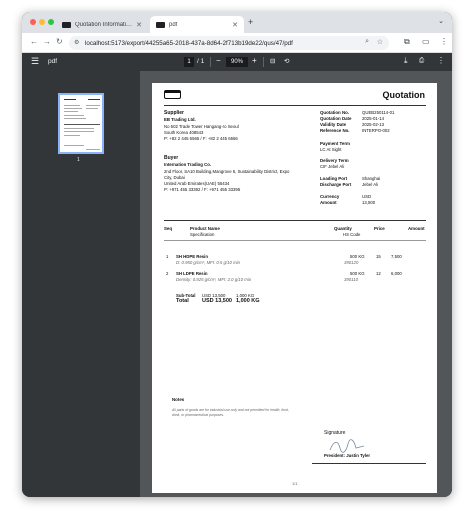  What do you see at coordinates (201, 61) in the screenshot?
I see `page-total: / 1` at bounding box center [201, 61].